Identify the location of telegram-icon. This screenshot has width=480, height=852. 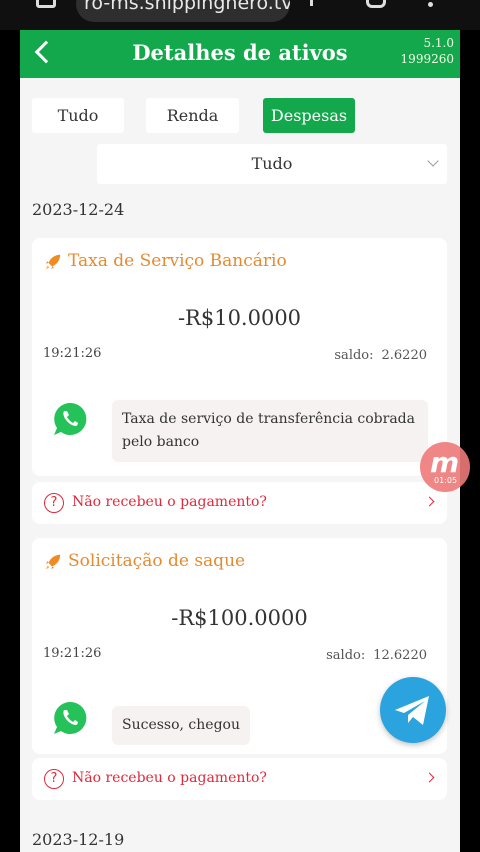
(412, 710).